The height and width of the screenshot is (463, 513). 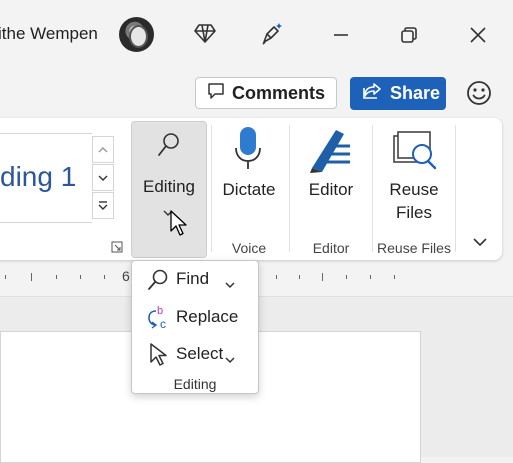 I want to click on share-button: Share, so click(x=398, y=93).